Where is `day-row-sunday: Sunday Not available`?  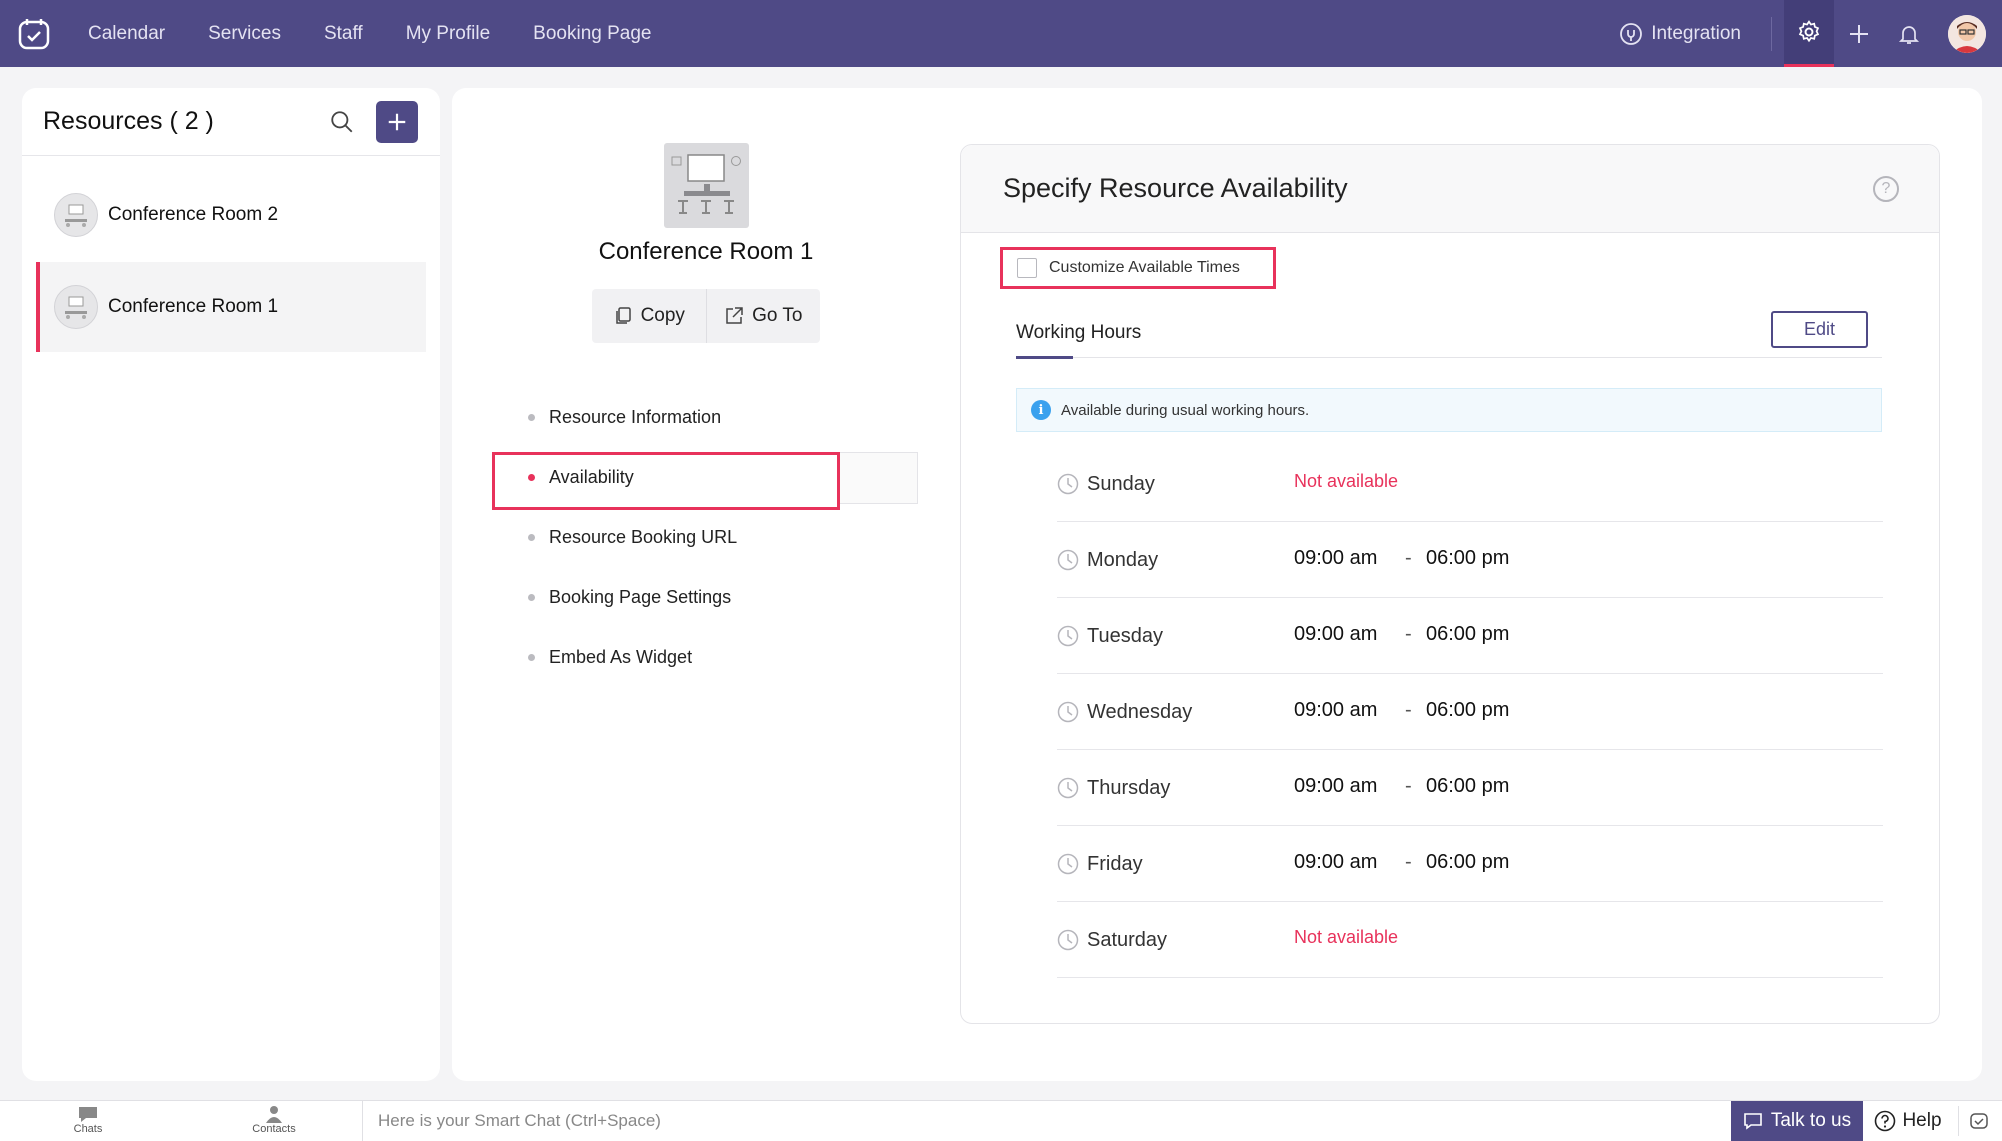 day-row-sunday: Sunday Not available is located at coordinates (1470, 484).